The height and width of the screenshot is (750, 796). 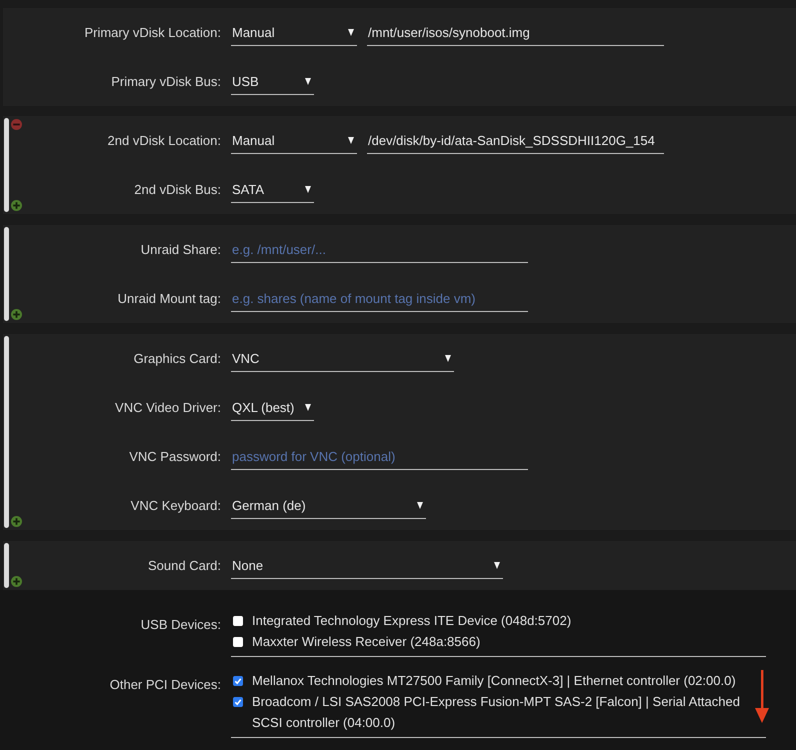 I want to click on down-arrow-icon, so click(x=762, y=696).